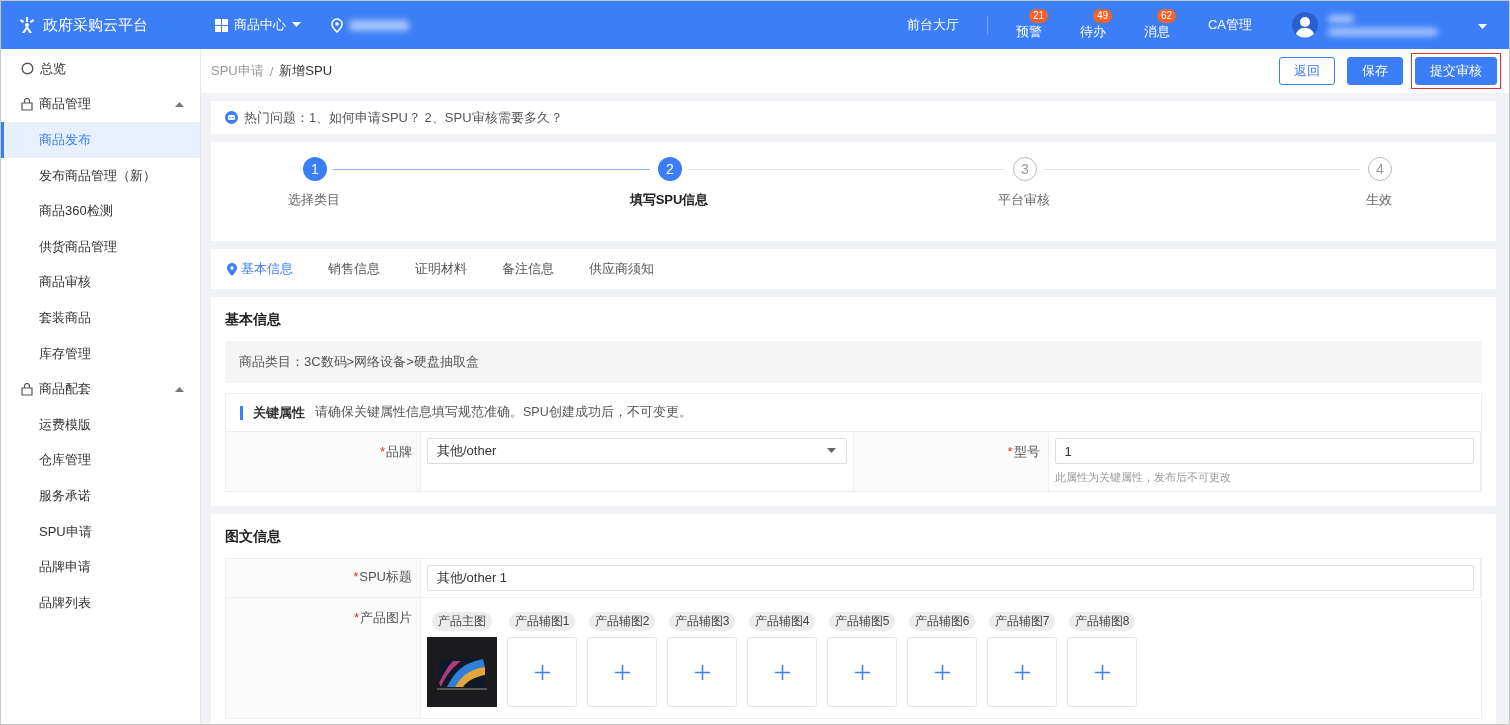 The image size is (1510, 725). Describe the element at coordinates (1166, 16) in the screenshot. I see `count-badge: 62` at that location.